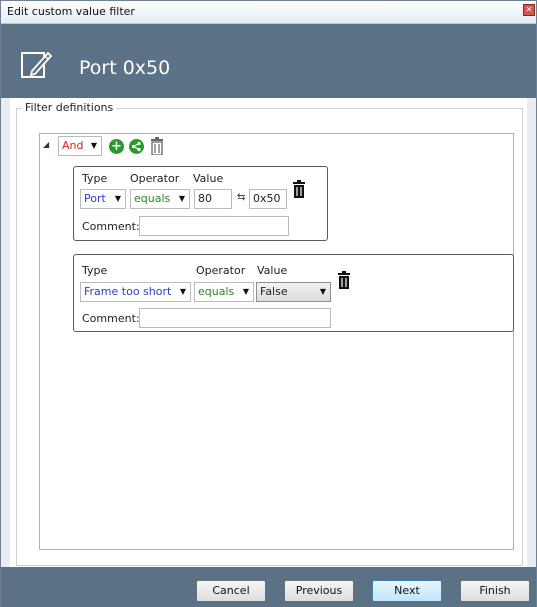 This screenshot has height=607, width=537. I want to click on cancel-button: Cancel, so click(231, 591).